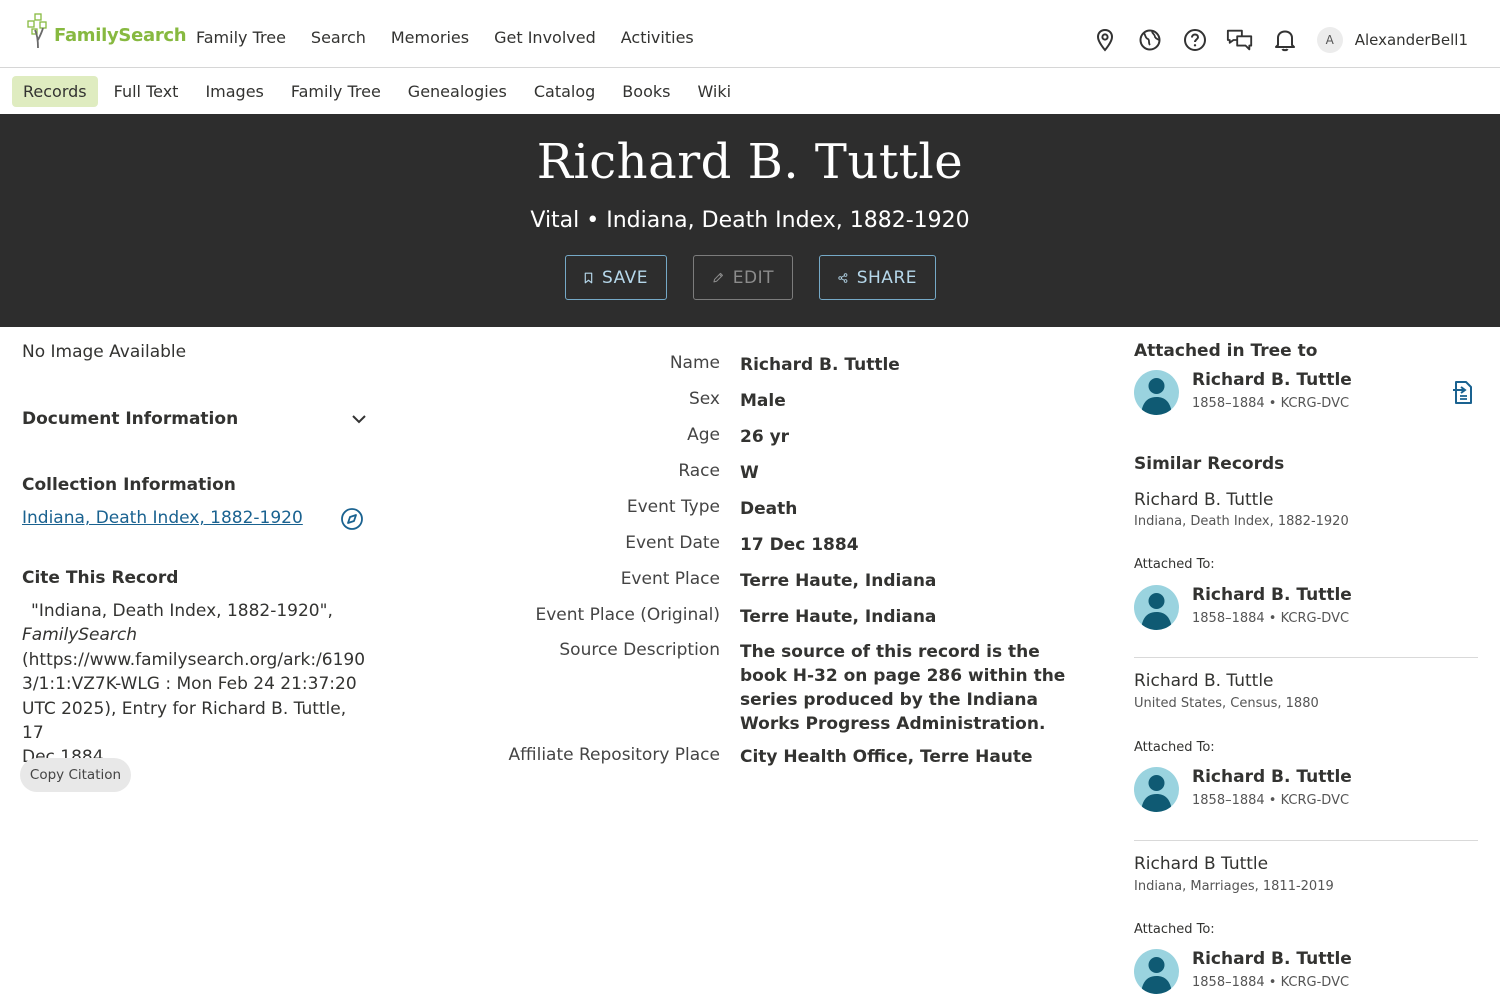 The image size is (1500, 1003). What do you see at coordinates (657, 37) in the screenshot?
I see `nav-activities: Activities` at bounding box center [657, 37].